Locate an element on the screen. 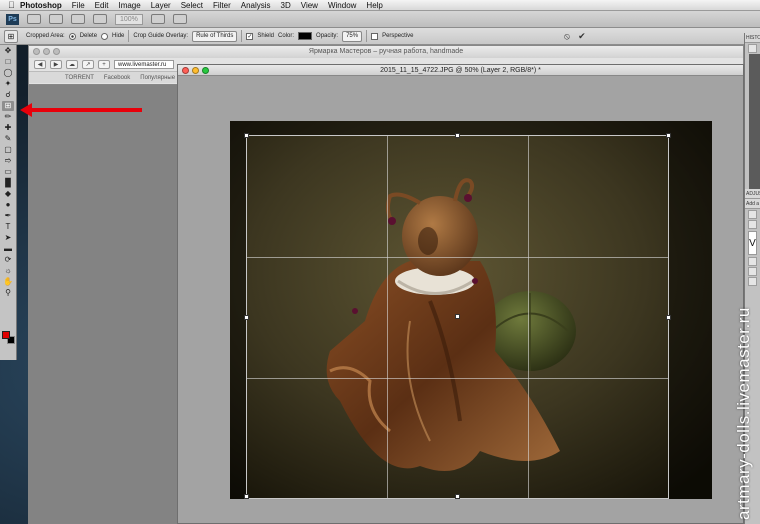  new-tab-button: + is located at coordinates (104, 64).